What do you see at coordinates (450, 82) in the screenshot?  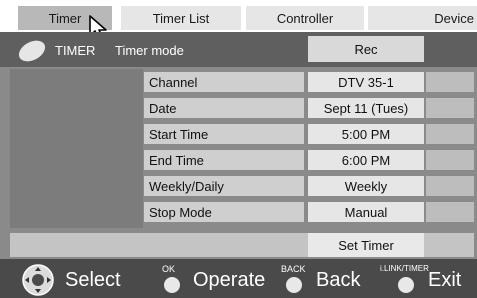 I see `channel-row-end` at bounding box center [450, 82].